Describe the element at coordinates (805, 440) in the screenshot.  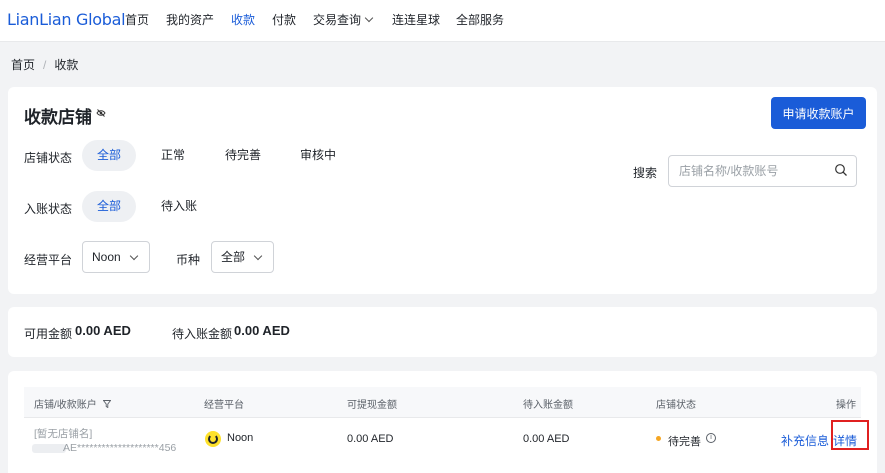
I see `supplement-info-link: 补充信息` at that location.